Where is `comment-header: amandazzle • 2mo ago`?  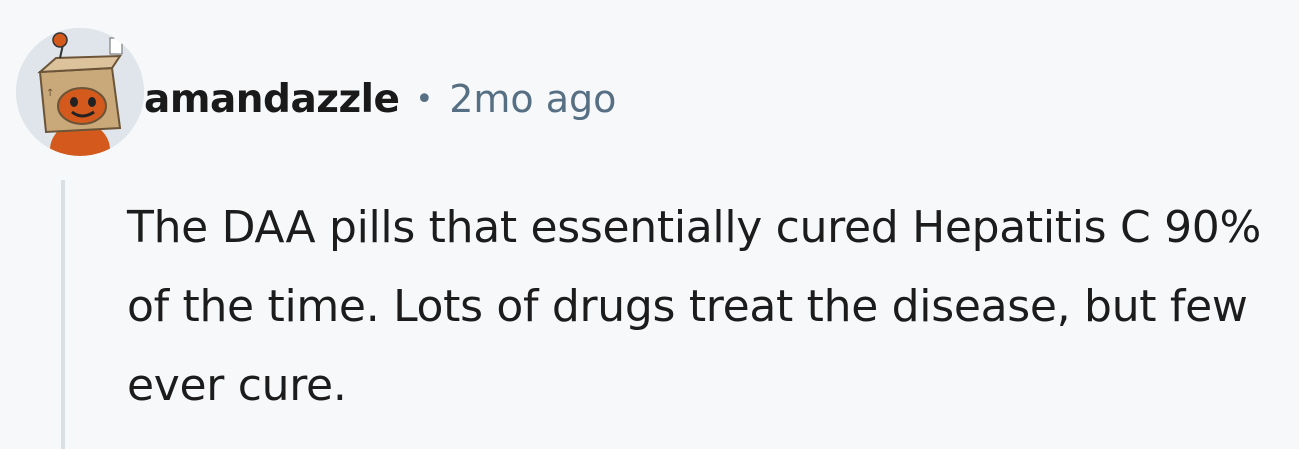
comment-header: amandazzle • 2mo ago is located at coordinates (380, 99).